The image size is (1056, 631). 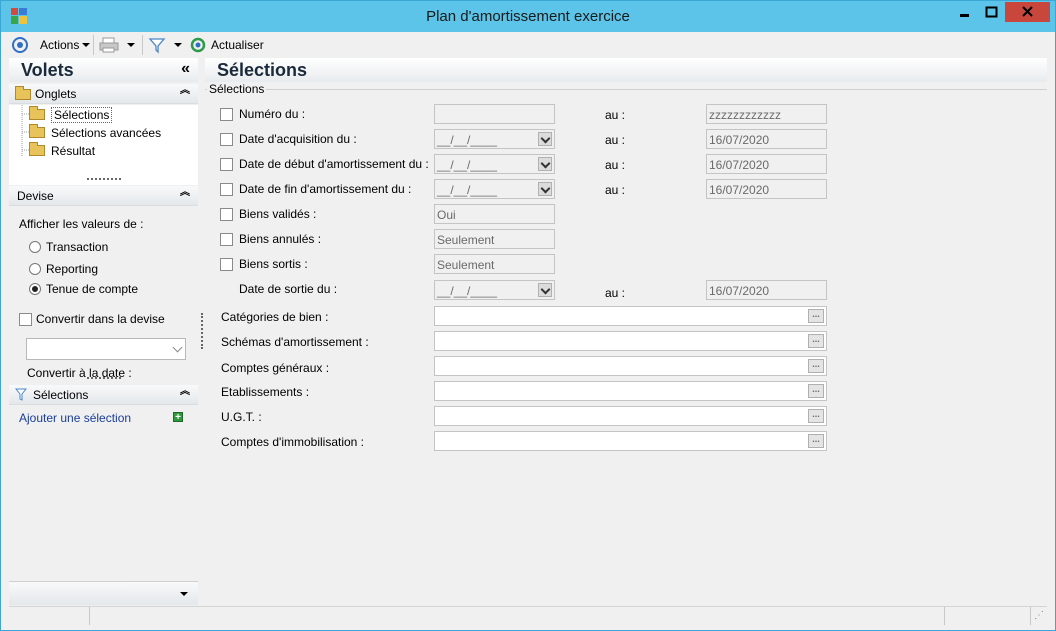 What do you see at coordinates (95, 132) in the screenshot?
I see `tree-item-selections-avancees: Sélections avancées` at bounding box center [95, 132].